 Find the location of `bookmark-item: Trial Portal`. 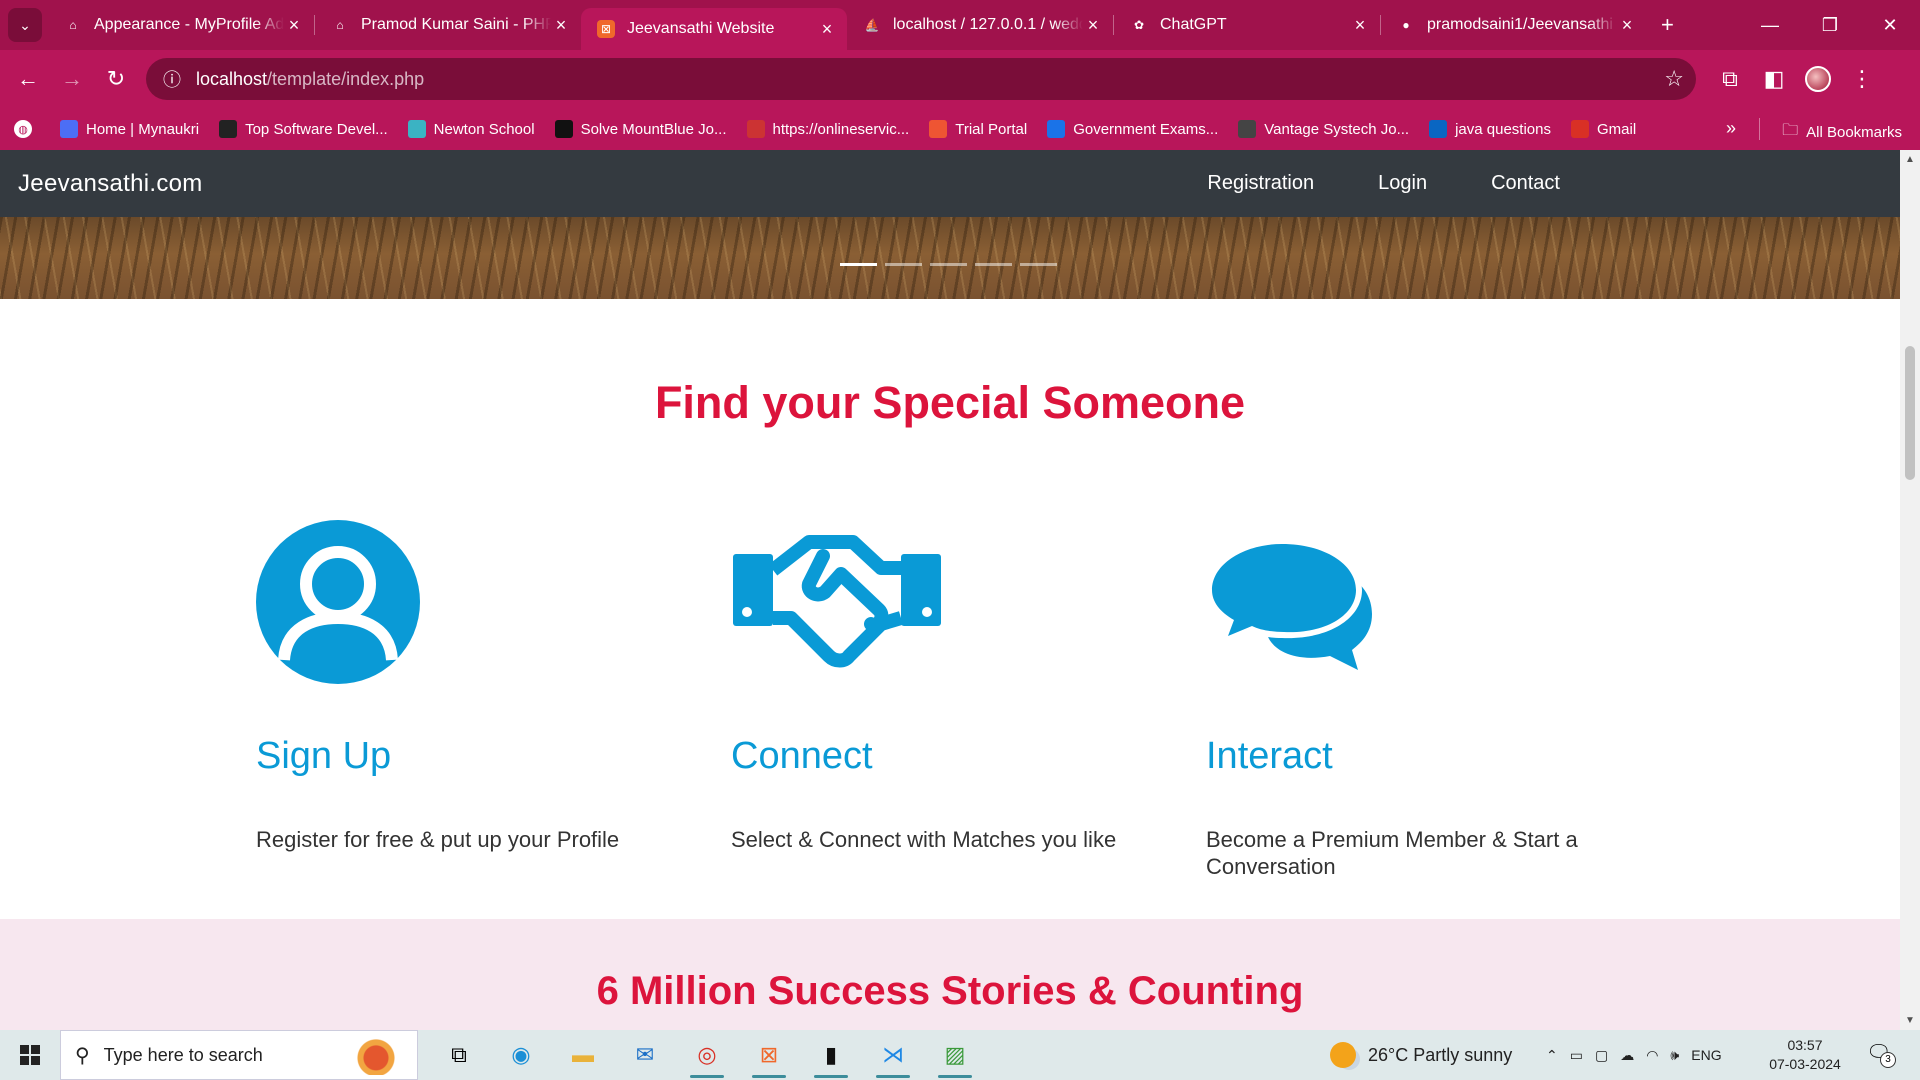

bookmark-item: Trial Portal is located at coordinates (978, 129).